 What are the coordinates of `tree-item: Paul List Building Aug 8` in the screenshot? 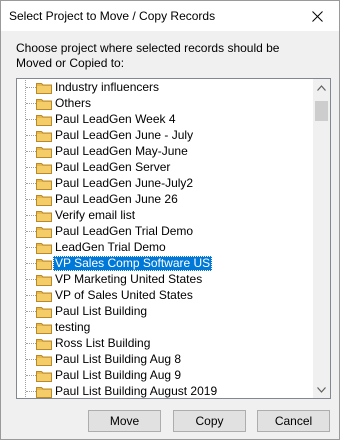 It's located at (165, 359).